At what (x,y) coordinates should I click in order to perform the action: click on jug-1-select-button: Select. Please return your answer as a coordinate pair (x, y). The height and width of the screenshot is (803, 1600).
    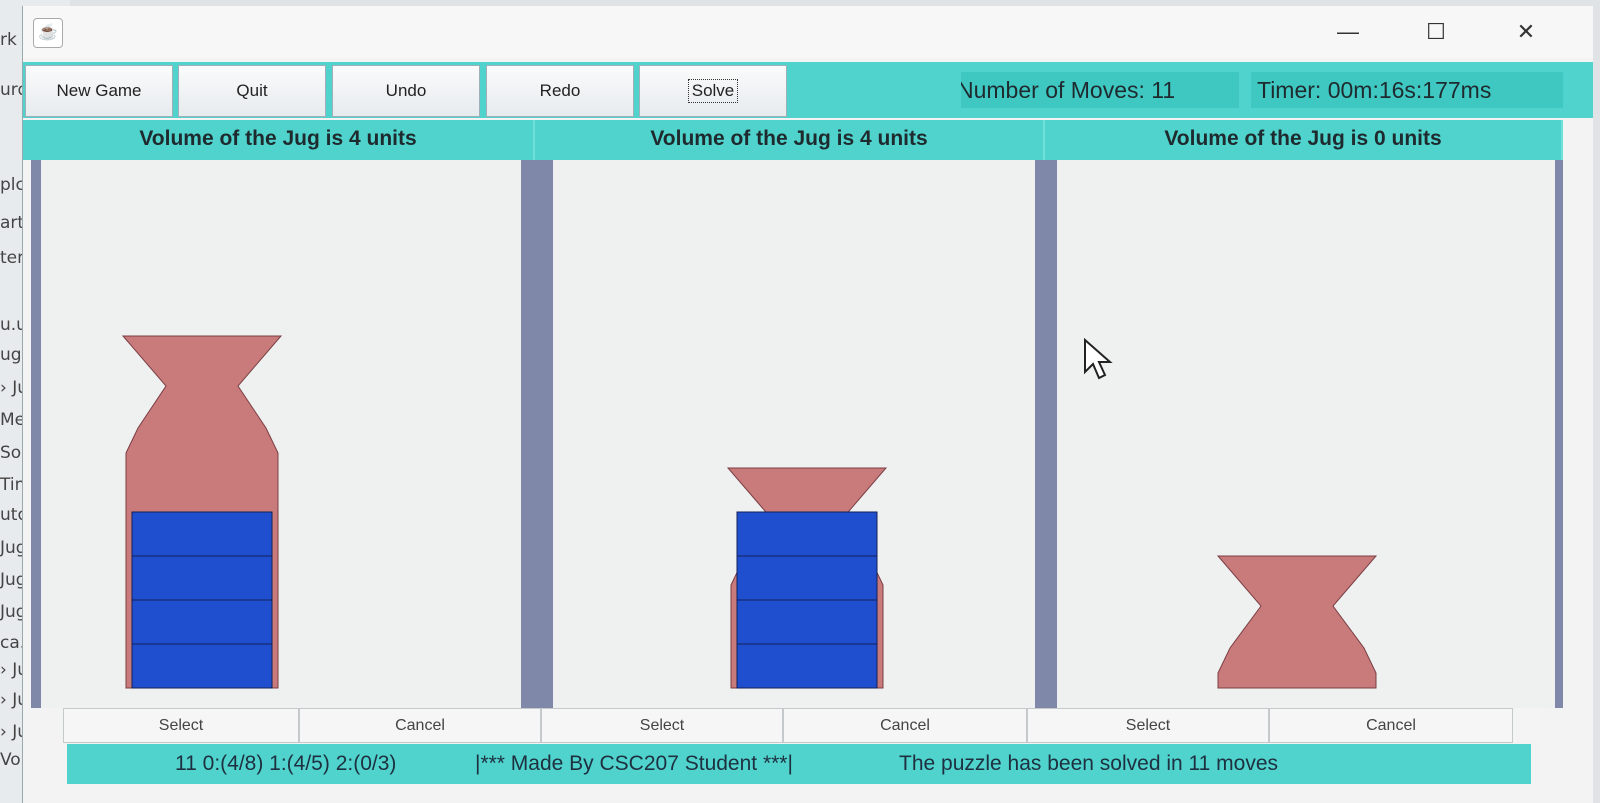
    Looking at the image, I should click on (662, 725).